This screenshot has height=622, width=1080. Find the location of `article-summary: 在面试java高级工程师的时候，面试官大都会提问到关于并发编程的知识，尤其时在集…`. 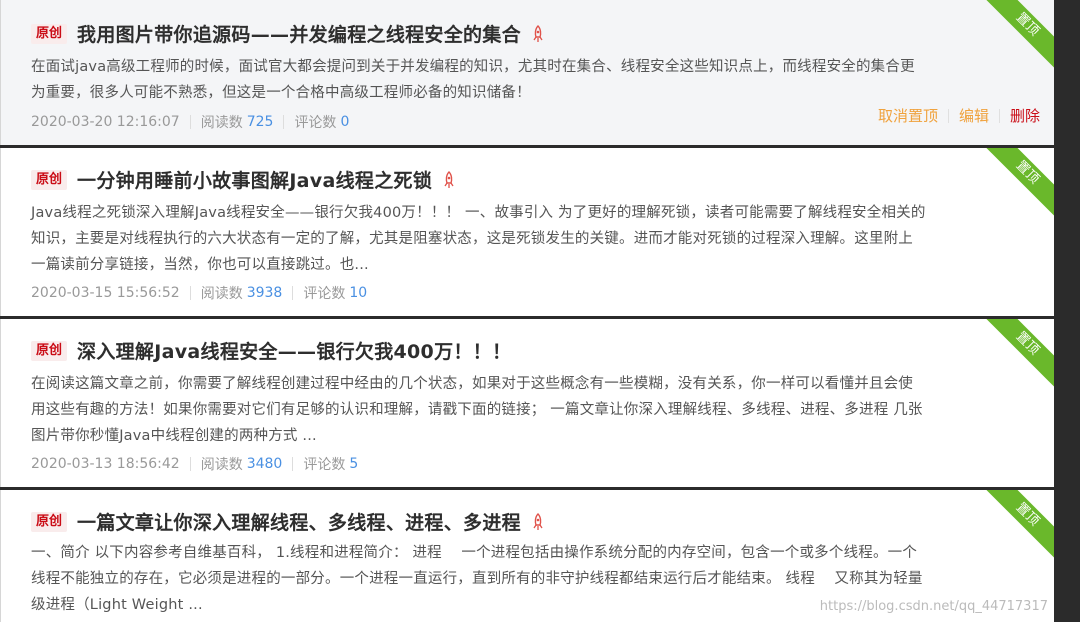

article-summary: 在面试java高级工程师的时候，面试官大都会提问到关于并发编程的知识，尤其时在集… is located at coordinates (536, 80).